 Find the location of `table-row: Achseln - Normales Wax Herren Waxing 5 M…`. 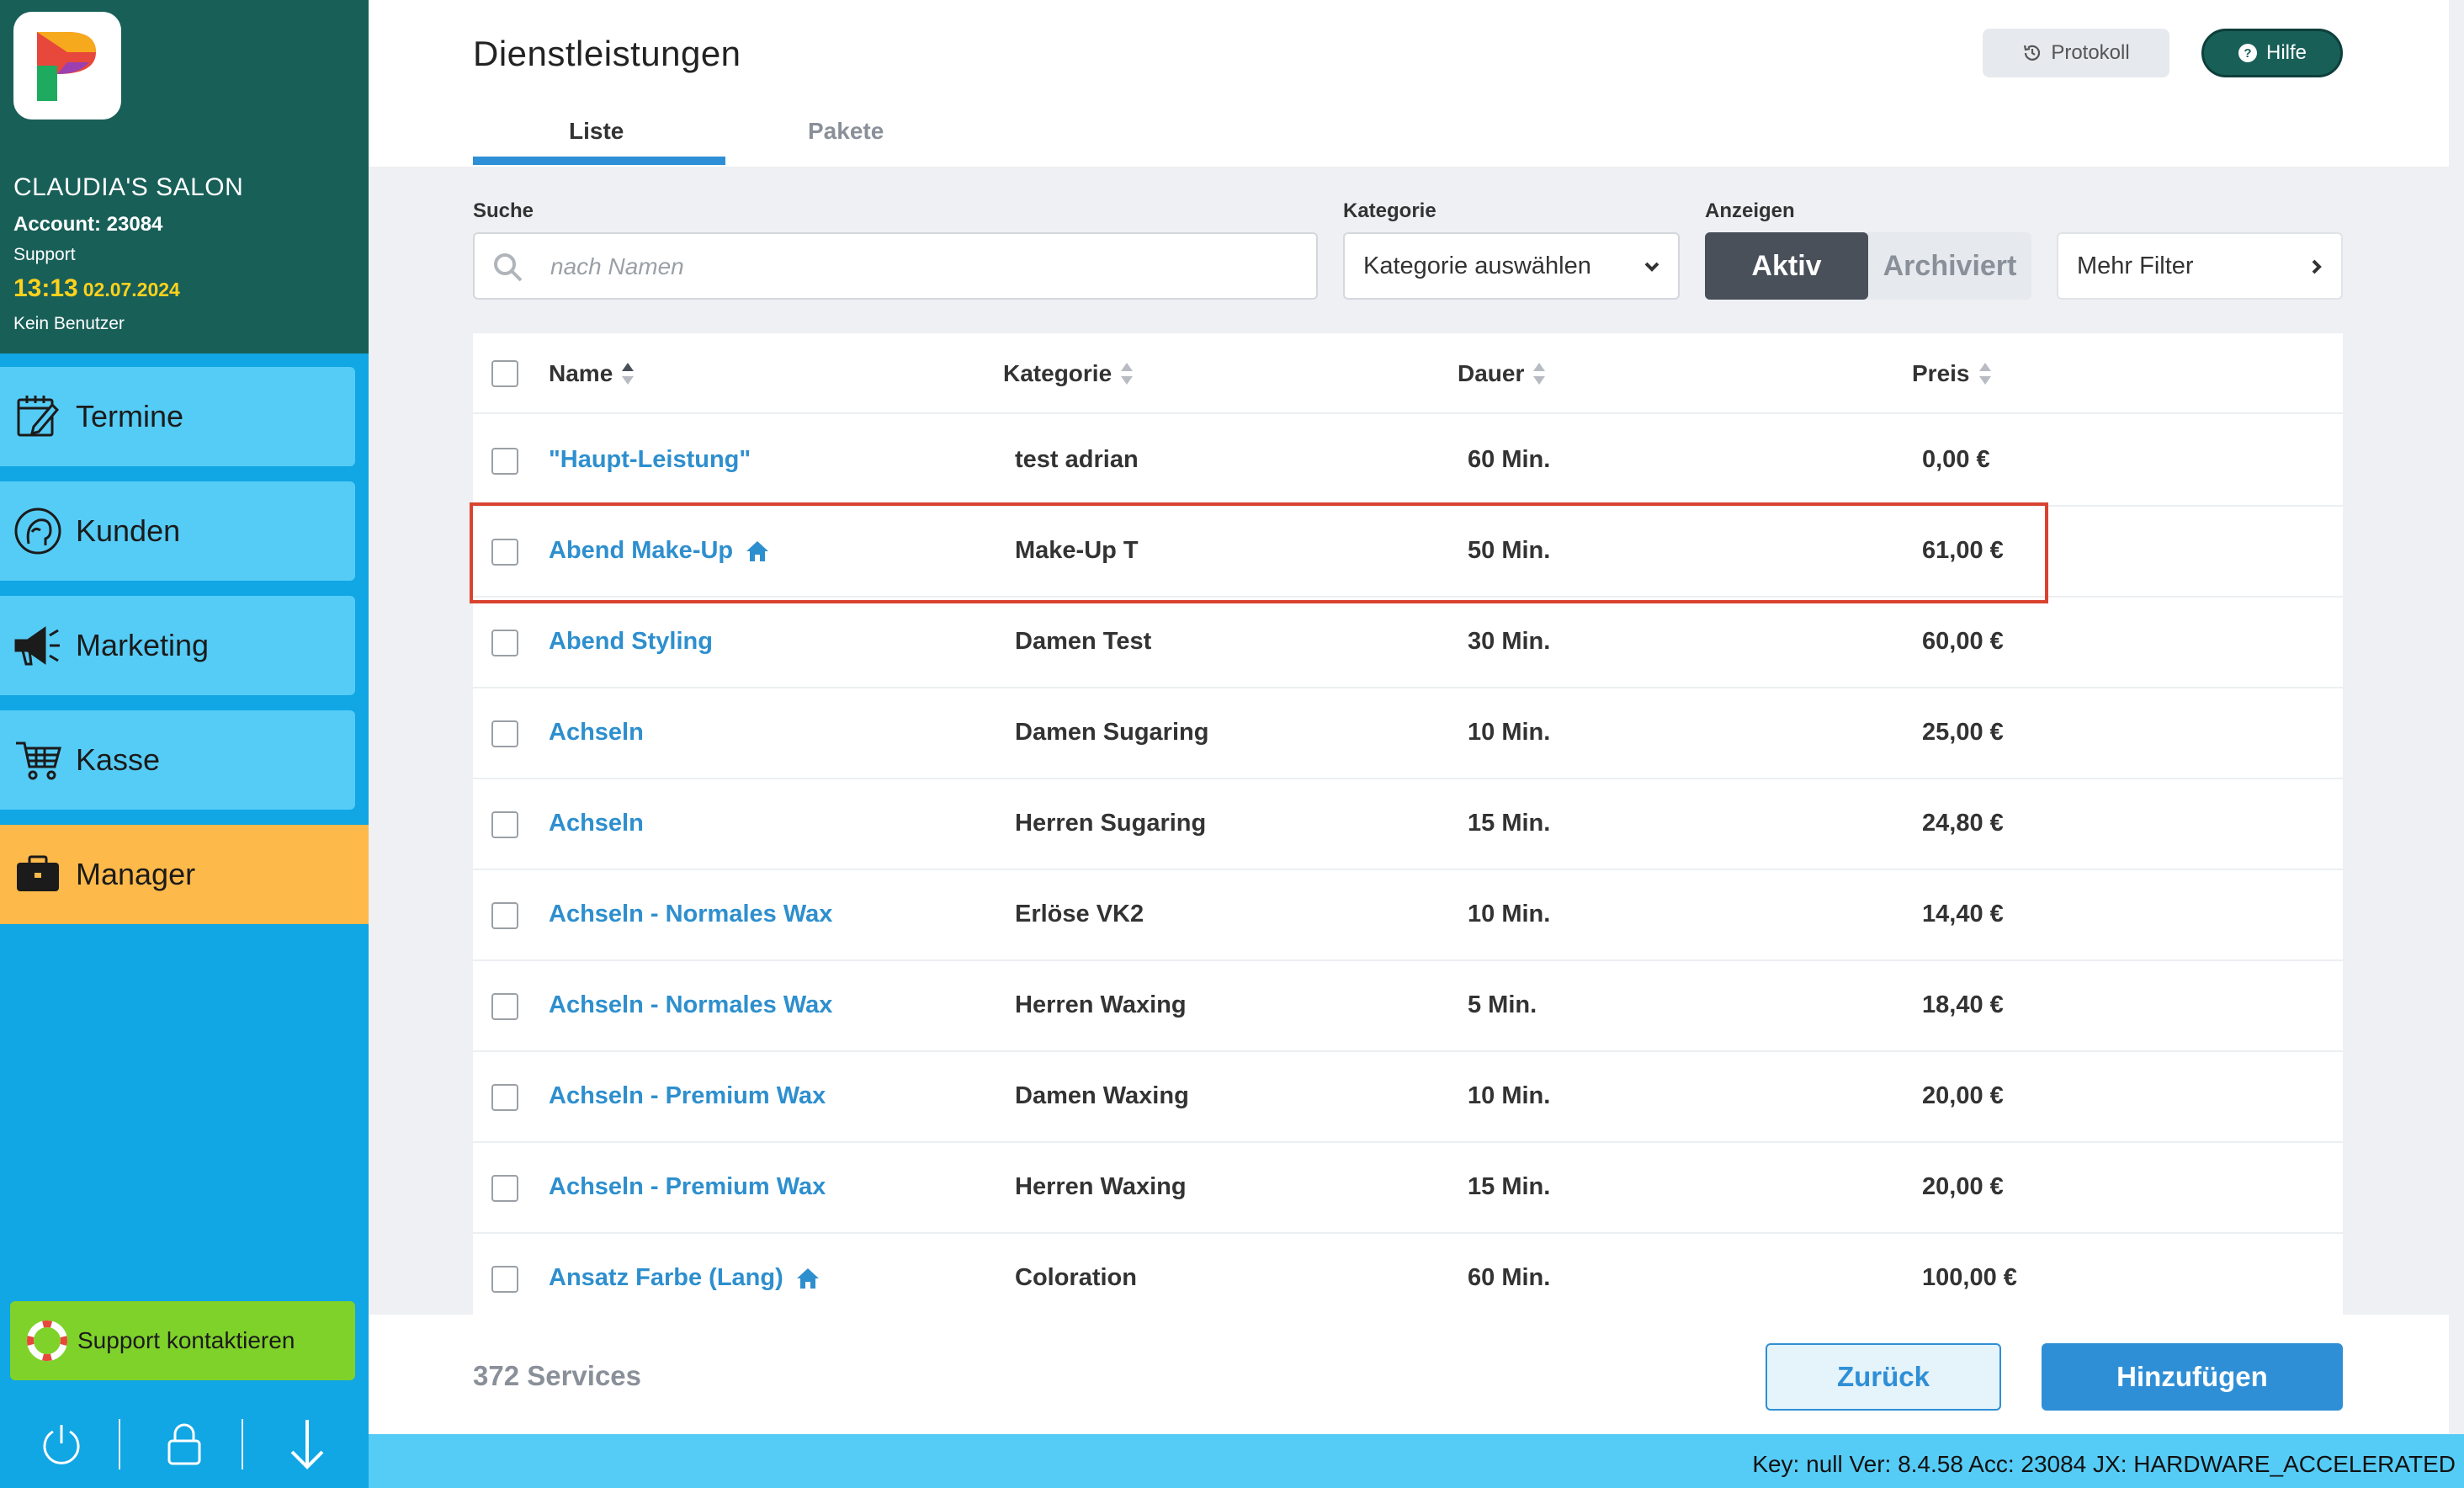

table-row: Achseln - Normales Wax Herren Waxing 5 M… is located at coordinates (1408, 1007).